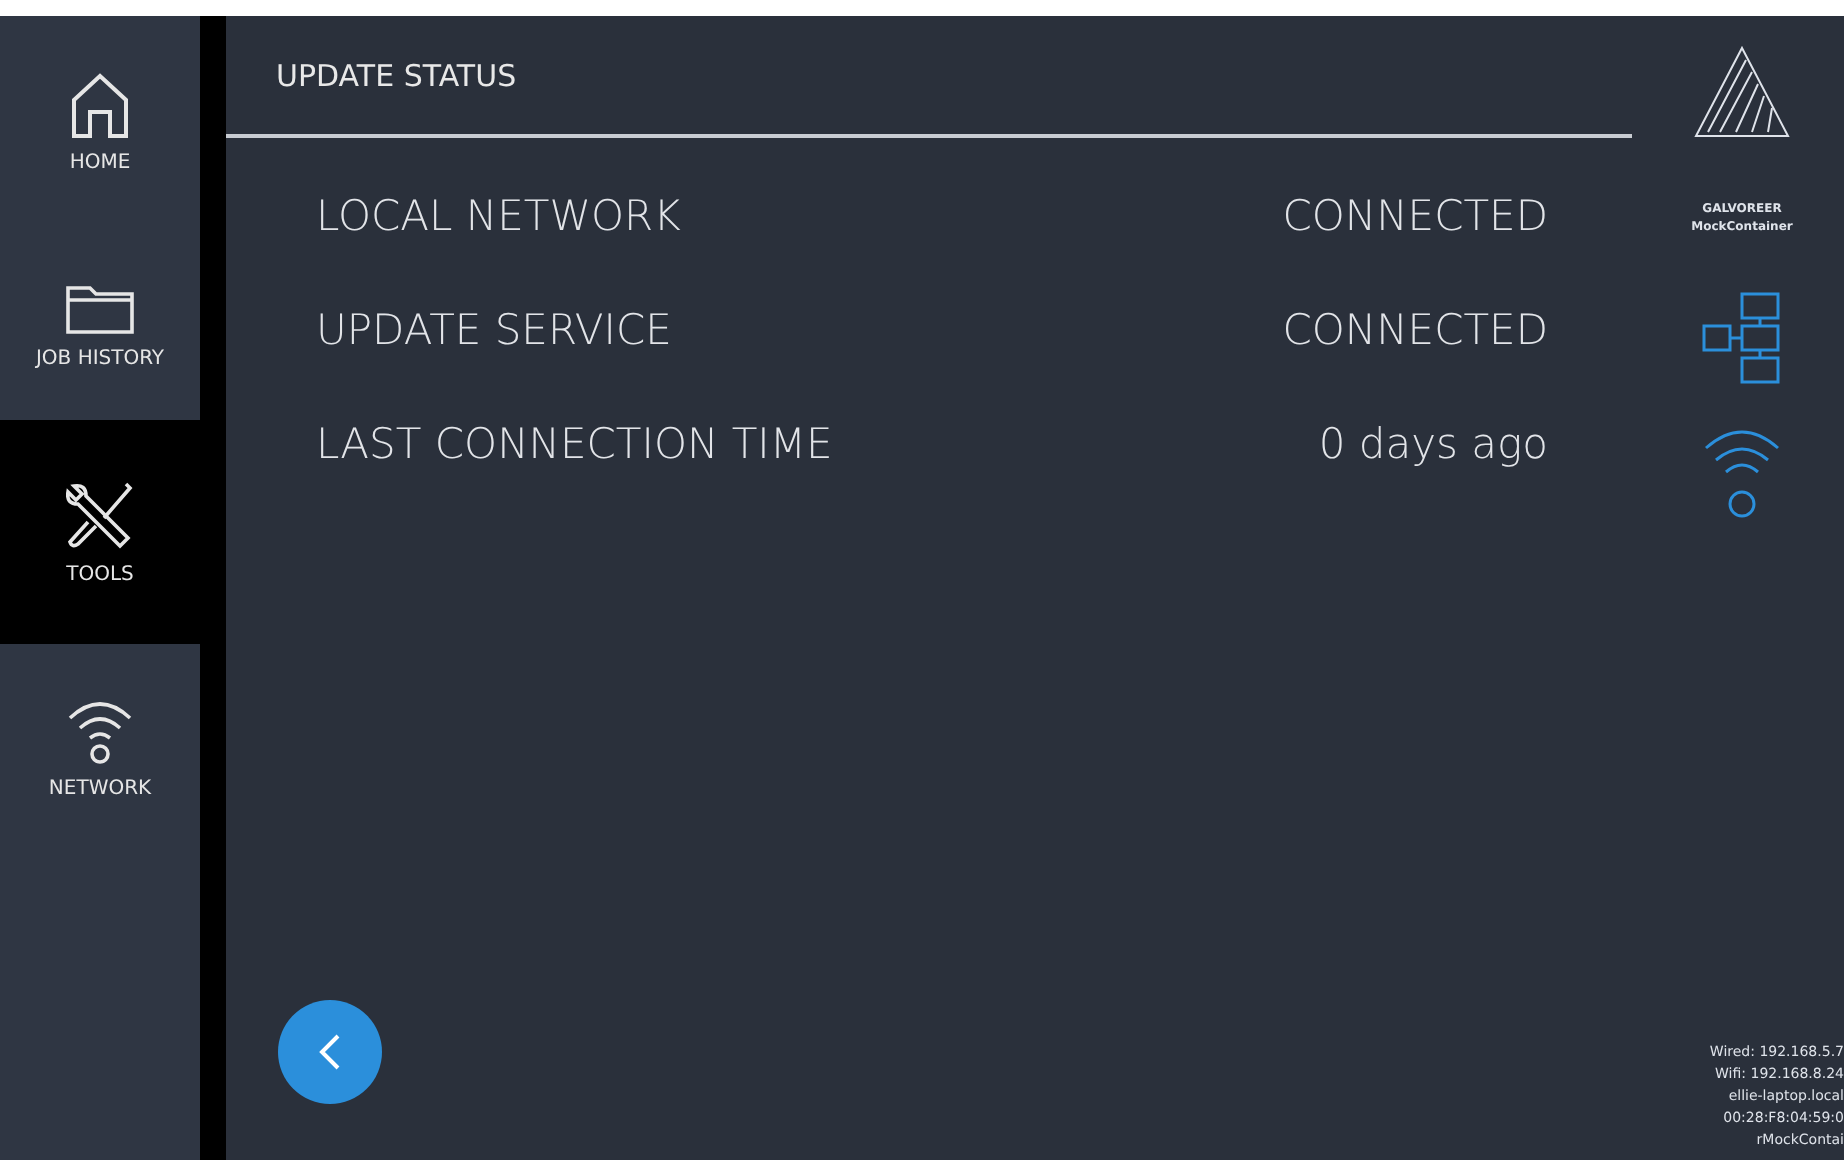 The width and height of the screenshot is (1844, 1160). I want to click on tools-icon, so click(100, 515).